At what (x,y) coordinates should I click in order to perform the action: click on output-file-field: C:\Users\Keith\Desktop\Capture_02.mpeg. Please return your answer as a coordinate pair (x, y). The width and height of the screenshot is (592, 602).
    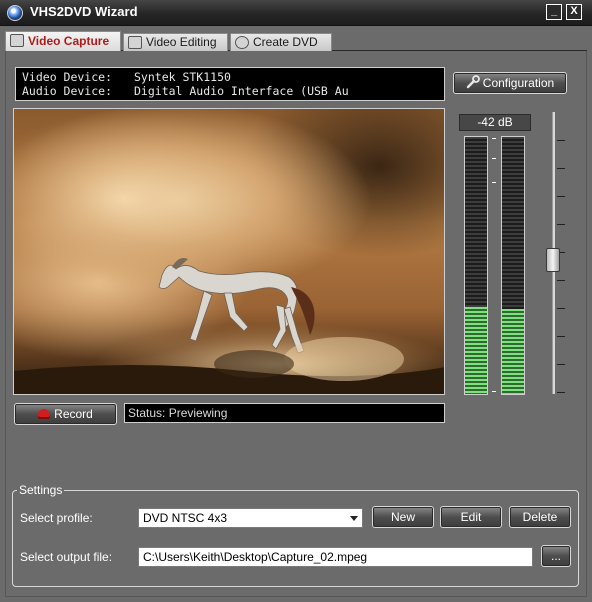
    Looking at the image, I should click on (335, 557).